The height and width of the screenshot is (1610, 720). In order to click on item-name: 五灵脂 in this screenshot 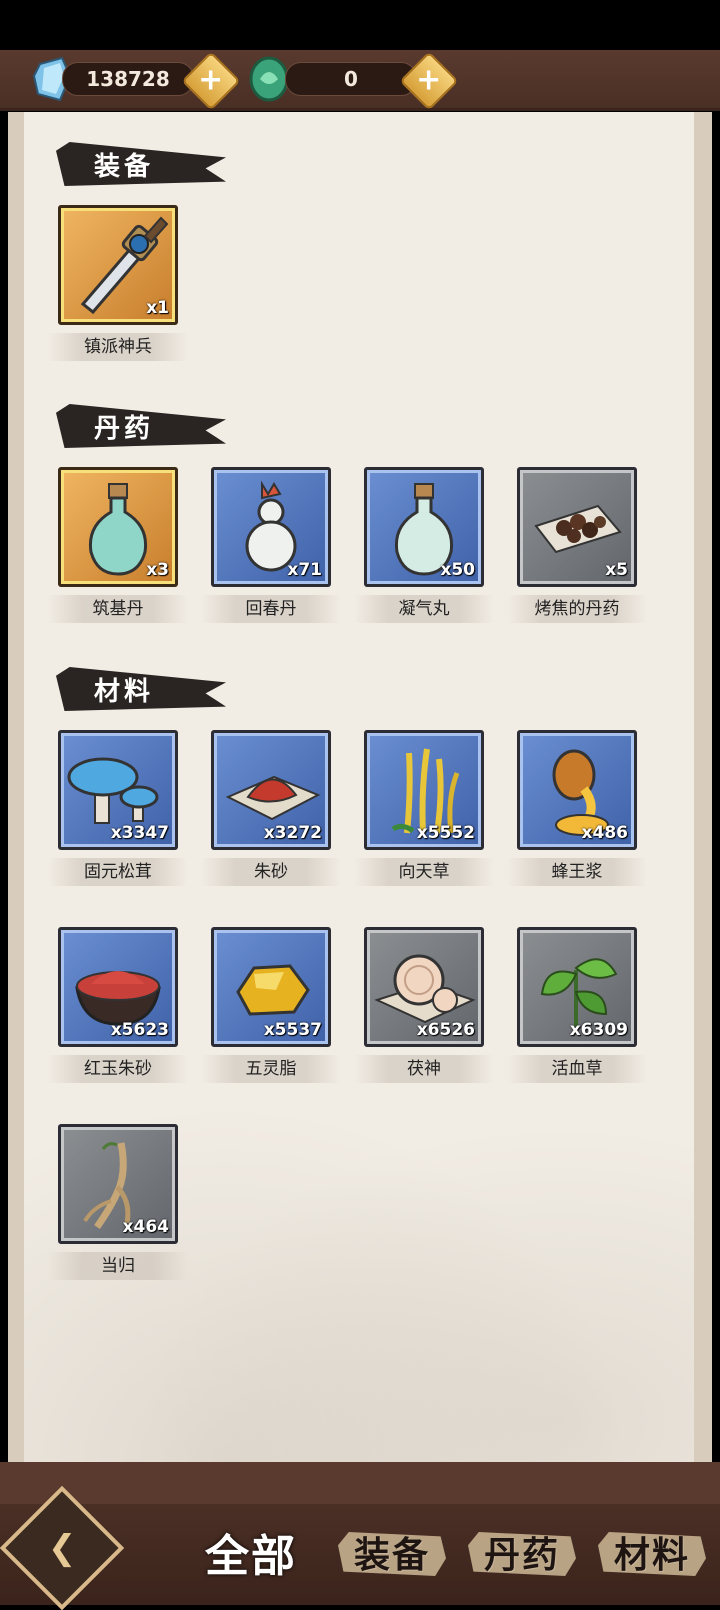, I will do `click(271, 1069)`.